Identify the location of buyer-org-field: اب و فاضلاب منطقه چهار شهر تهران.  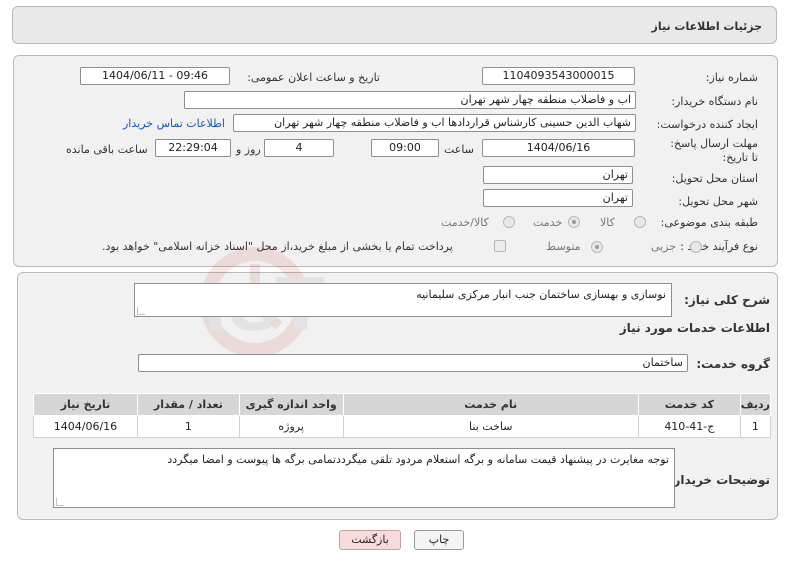
(410, 100).